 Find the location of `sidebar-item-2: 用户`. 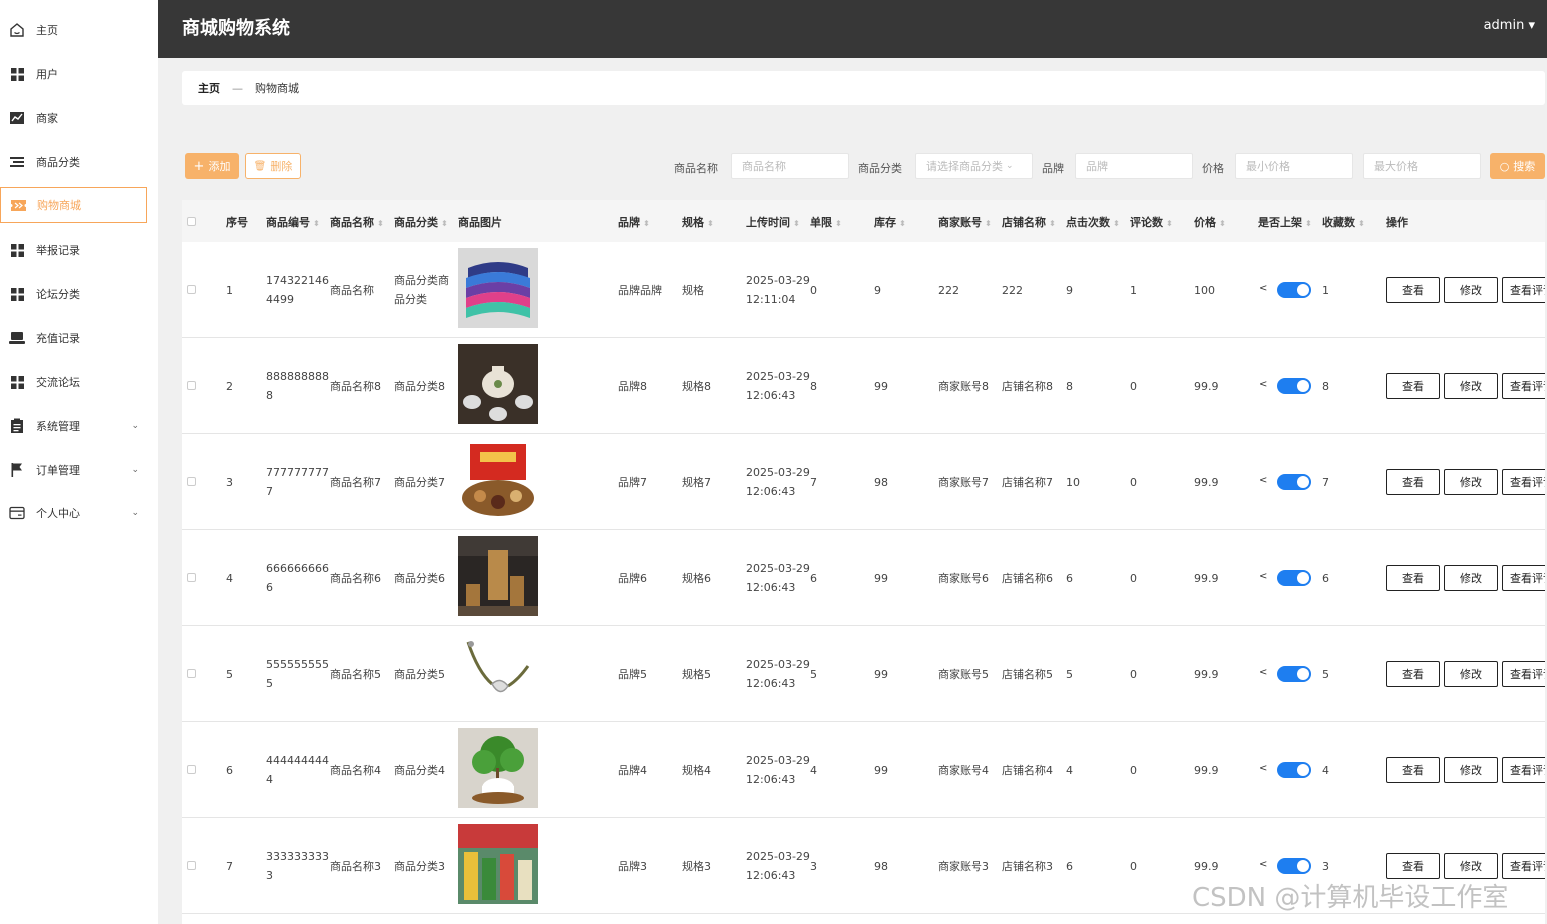

sidebar-item-2: 用户 is located at coordinates (73, 74).